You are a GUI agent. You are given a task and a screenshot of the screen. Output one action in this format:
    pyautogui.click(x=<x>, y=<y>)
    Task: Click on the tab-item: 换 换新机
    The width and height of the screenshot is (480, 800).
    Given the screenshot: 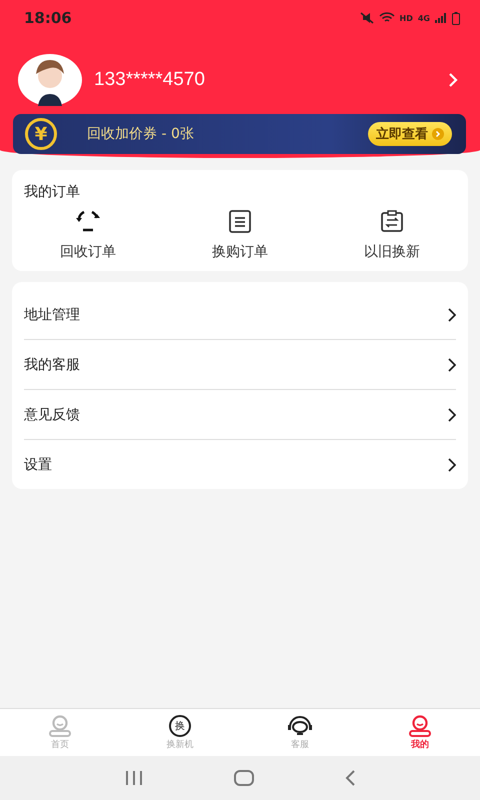 What is the action you would take?
    pyautogui.click(x=180, y=732)
    